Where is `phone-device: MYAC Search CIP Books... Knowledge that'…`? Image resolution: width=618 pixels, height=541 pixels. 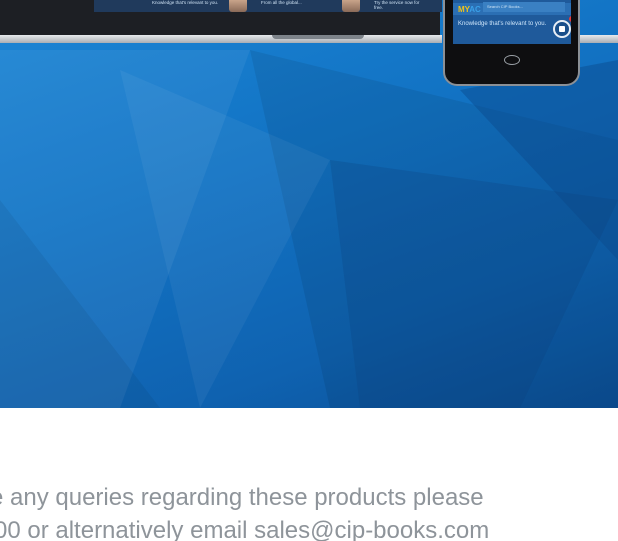 phone-device: MYAC Search CIP Books... Knowledge that'… is located at coordinates (511, 43).